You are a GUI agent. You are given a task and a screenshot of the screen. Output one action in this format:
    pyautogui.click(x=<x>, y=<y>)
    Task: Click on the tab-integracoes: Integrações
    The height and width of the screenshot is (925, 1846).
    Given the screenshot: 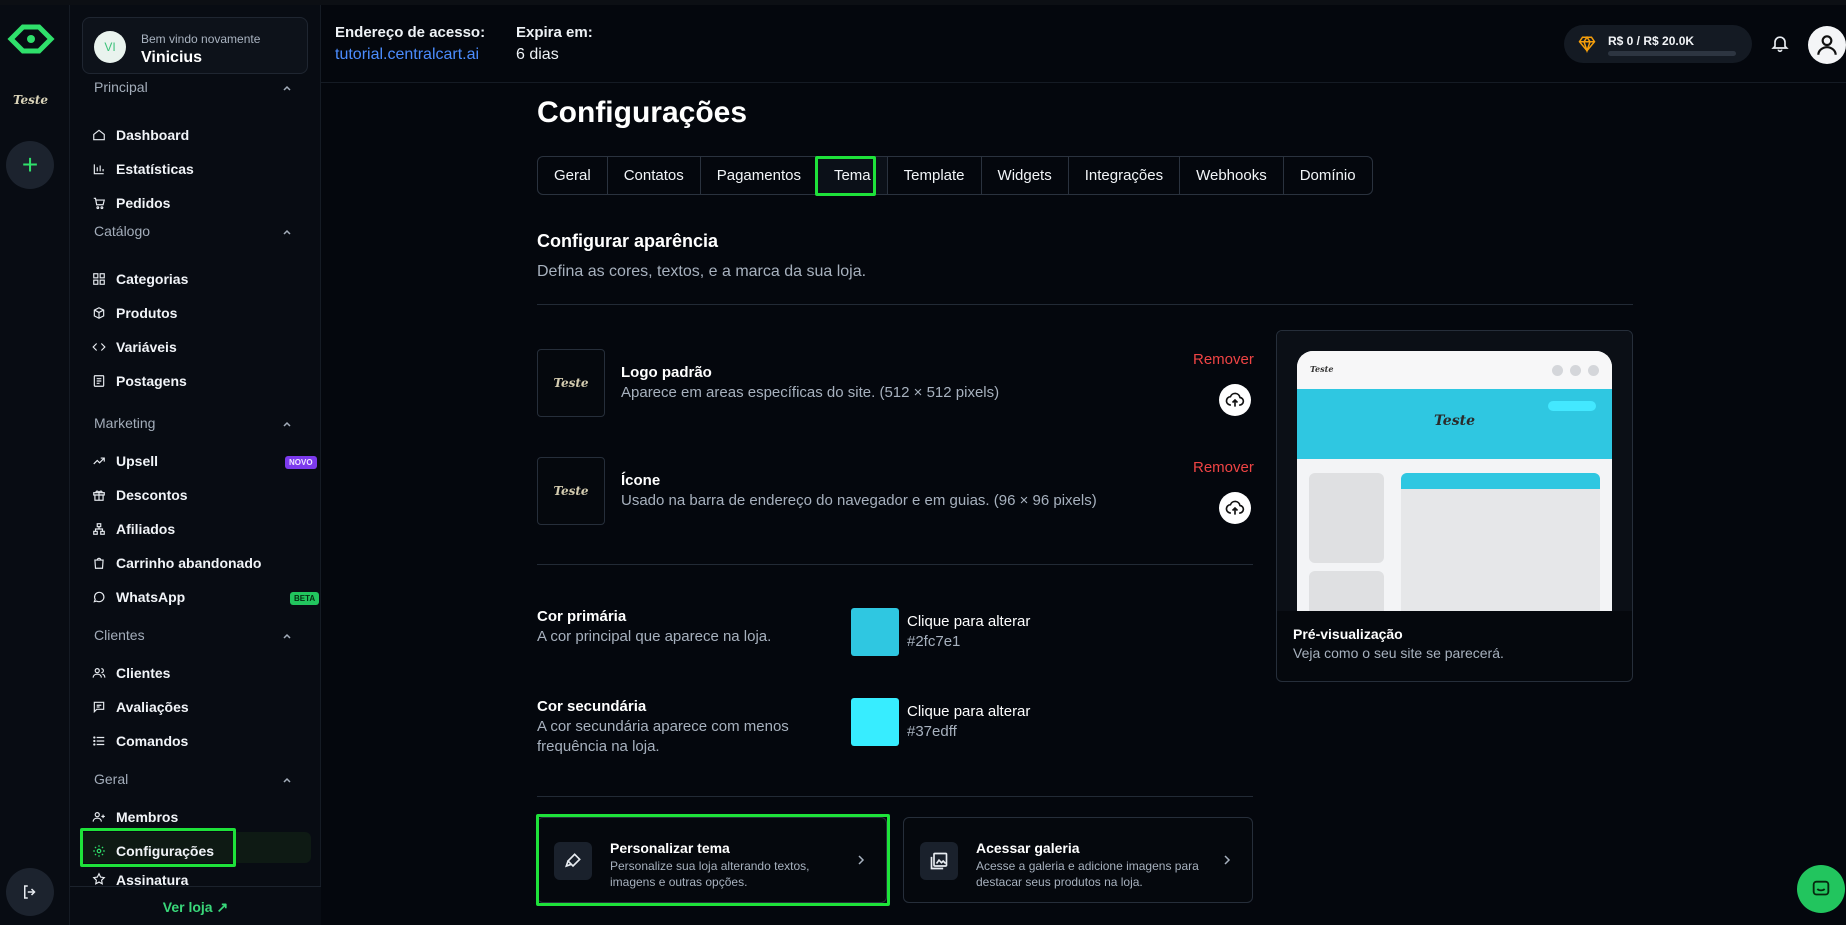 What is the action you would take?
    pyautogui.click(x=1125, y=175)
    